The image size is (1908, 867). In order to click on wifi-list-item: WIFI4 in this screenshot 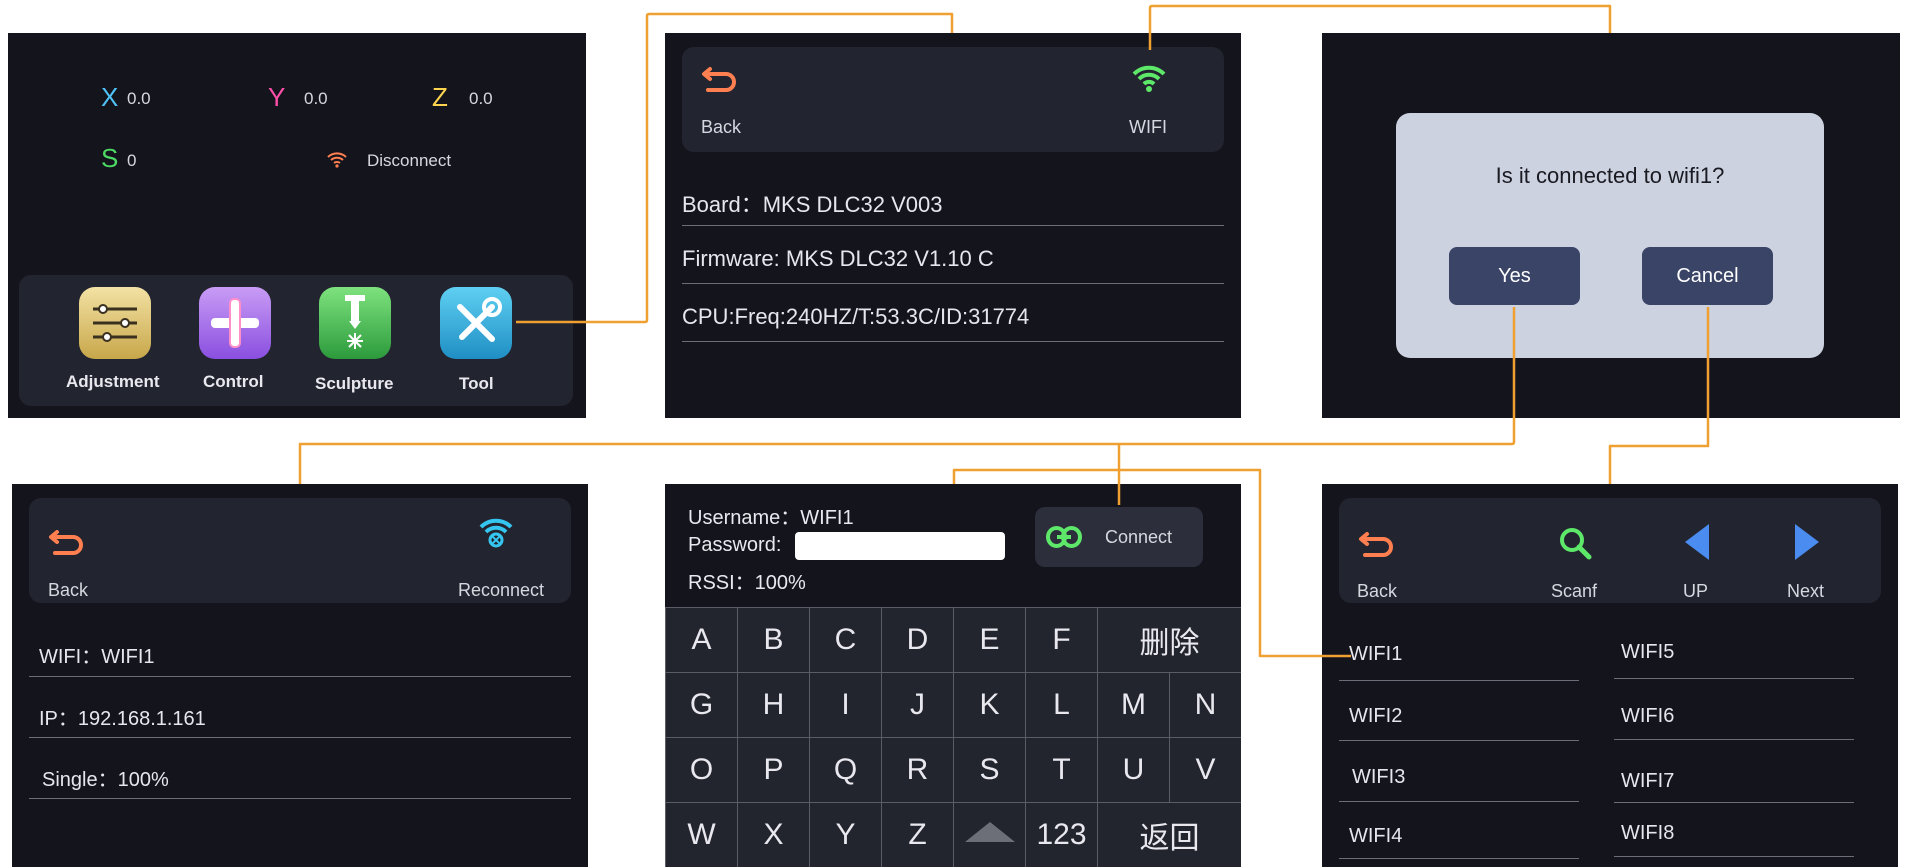, I will do `click(1375, 836)`.